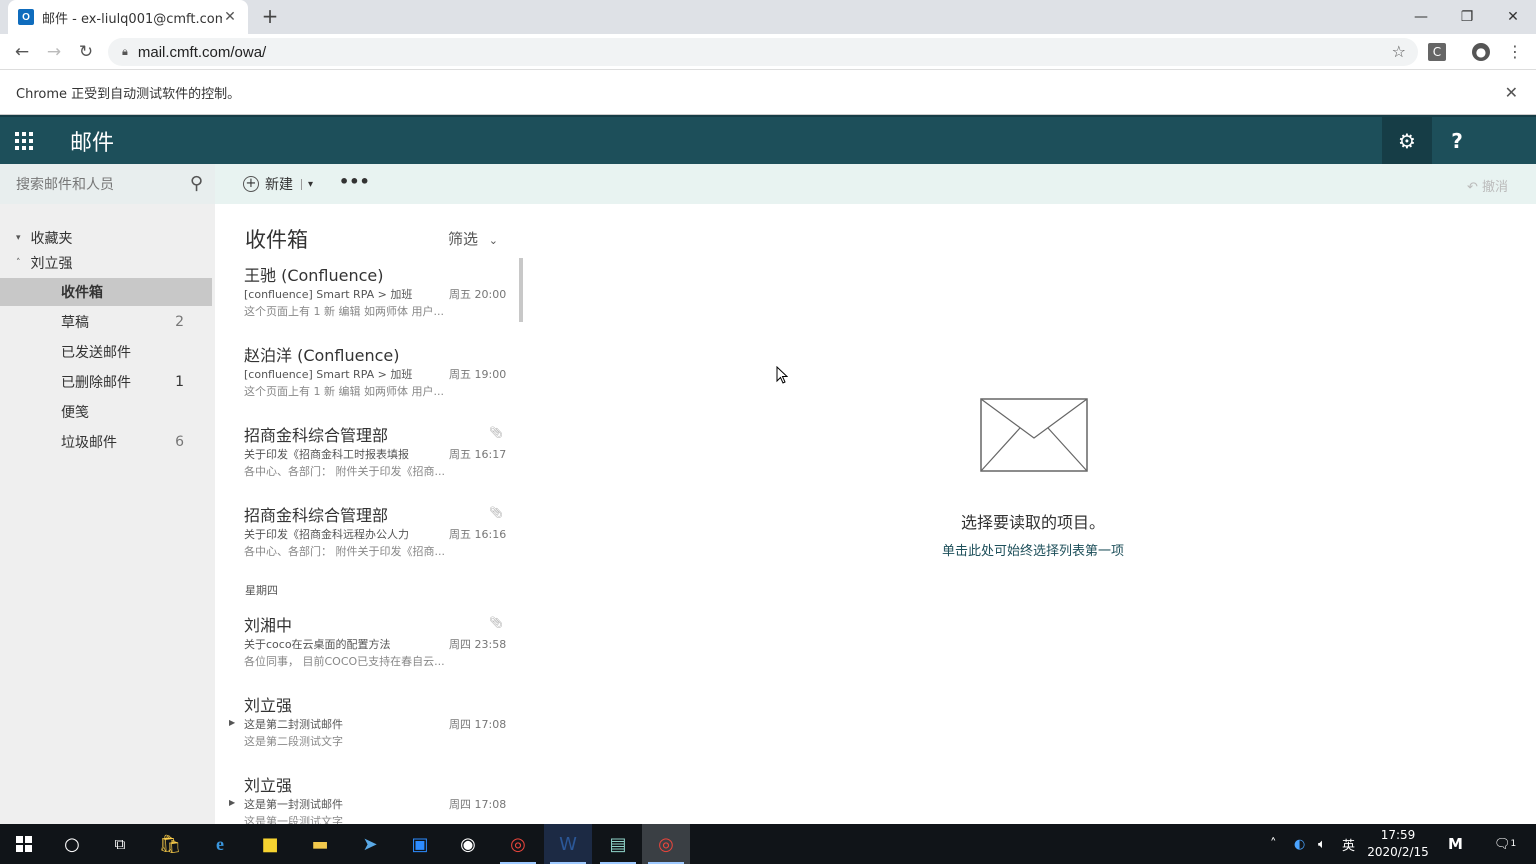  Describe the element at coordinates (478, 724) in the screenshot. I see `message-time: 周四 17:08` at that location.